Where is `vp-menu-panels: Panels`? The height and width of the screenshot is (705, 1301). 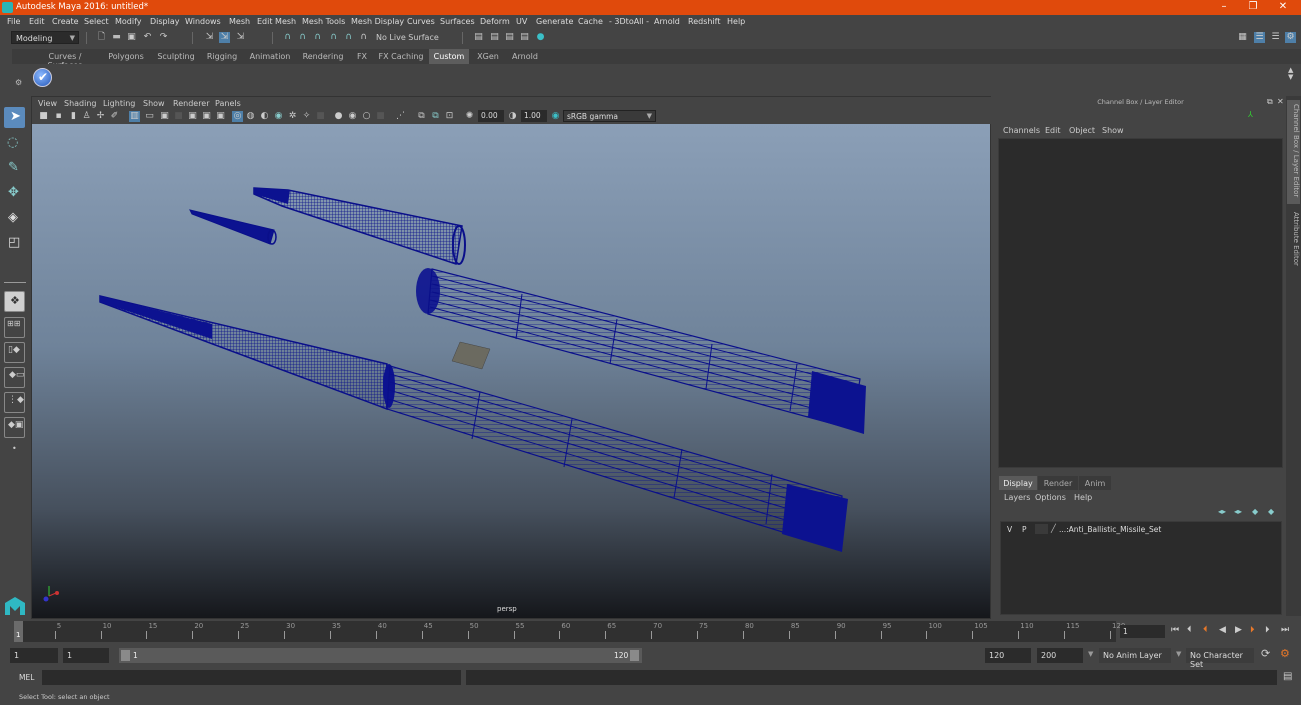
vp-menu-panels: Panels is located at coordinates (228, 103).